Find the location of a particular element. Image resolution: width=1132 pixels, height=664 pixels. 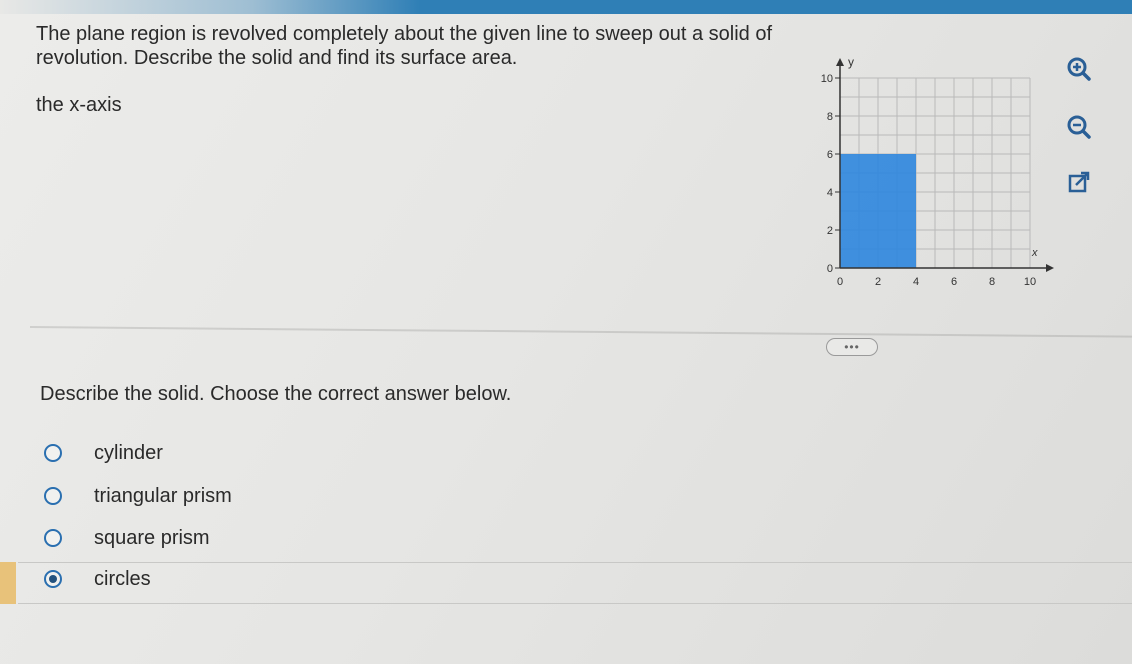

x-tick-label: 8 is located at coordinates (992, 282).